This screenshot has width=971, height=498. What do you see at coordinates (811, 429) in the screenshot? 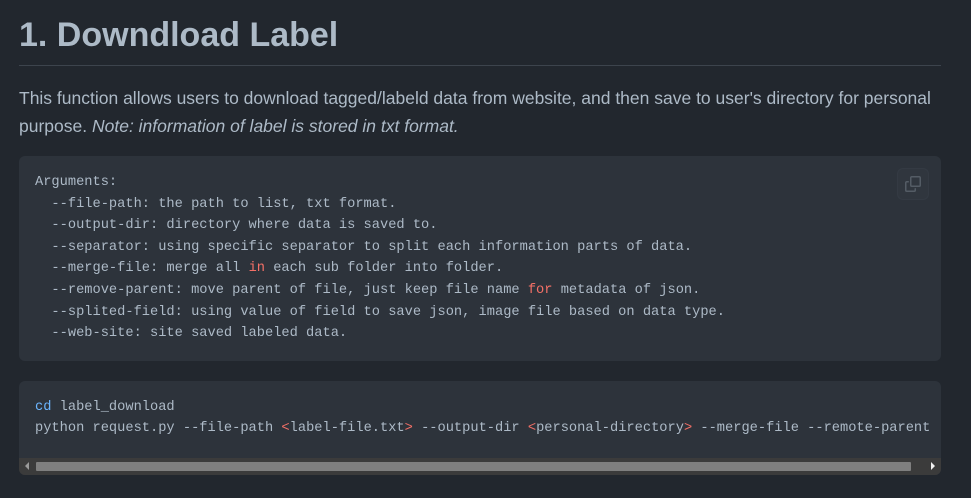
I see `code-token: --merge-file --remote-parent` at bounding box center [811, 429].